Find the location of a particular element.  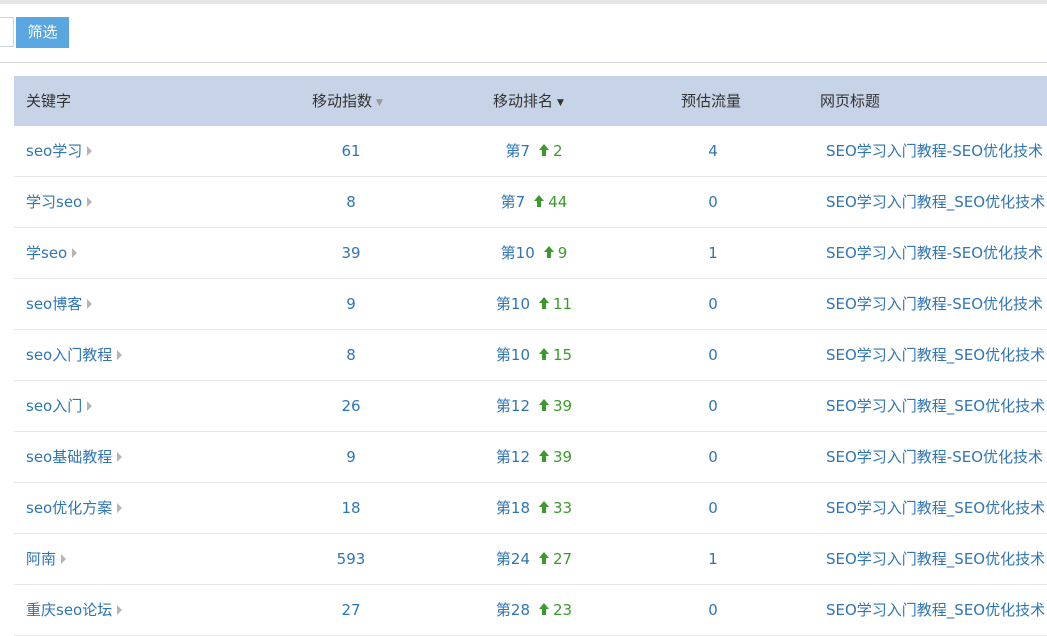

keyword-cell: seo入门教程 is located at coordinates (74, 355).